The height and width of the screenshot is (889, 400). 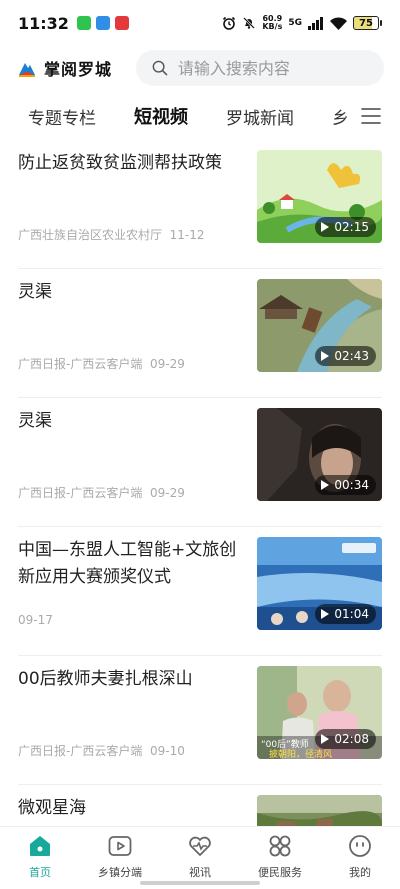 I want to click on video-source: 广西壮族自治区农业农村厅, so click(x=90, y=235).